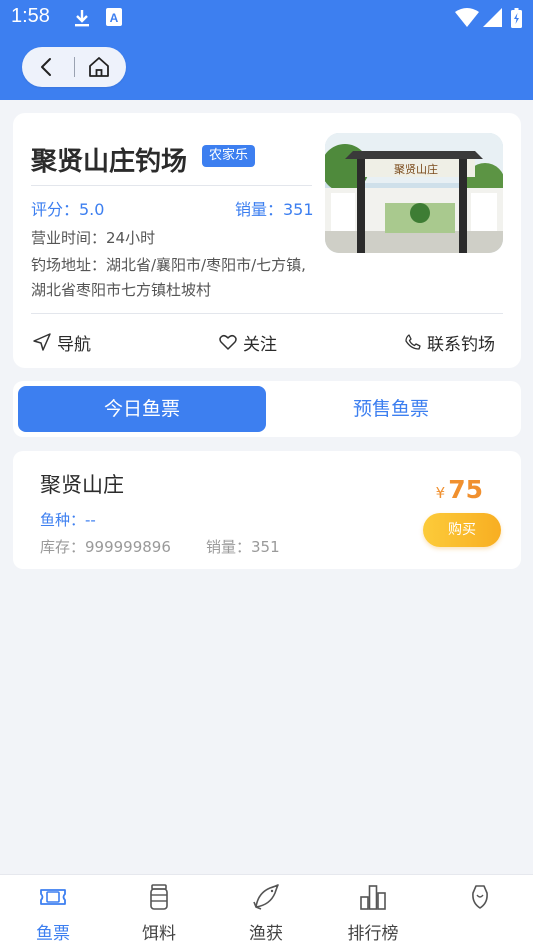 The width and height of the screenshot is (533, 950). Describe the element at coordinates (99, 67) in the screenshot. I see `home-icon` at that location.